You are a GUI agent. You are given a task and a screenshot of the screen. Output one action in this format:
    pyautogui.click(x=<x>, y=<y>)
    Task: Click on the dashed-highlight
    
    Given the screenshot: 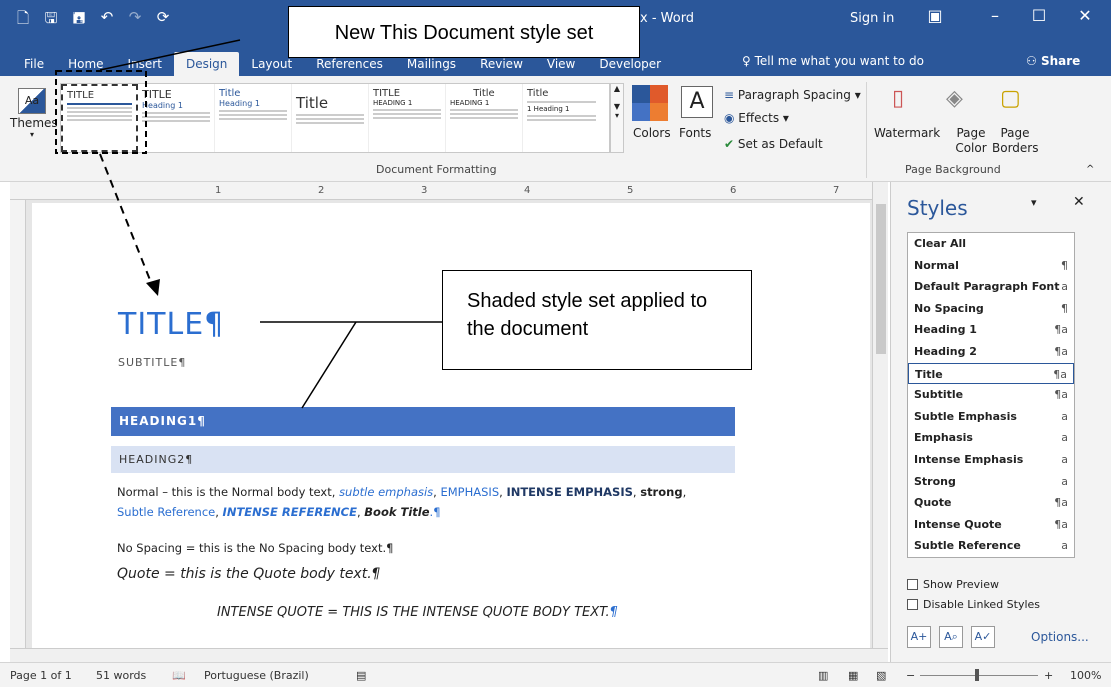 What is the action you would take?
    pyautogui.click(x=101, y=112)
    